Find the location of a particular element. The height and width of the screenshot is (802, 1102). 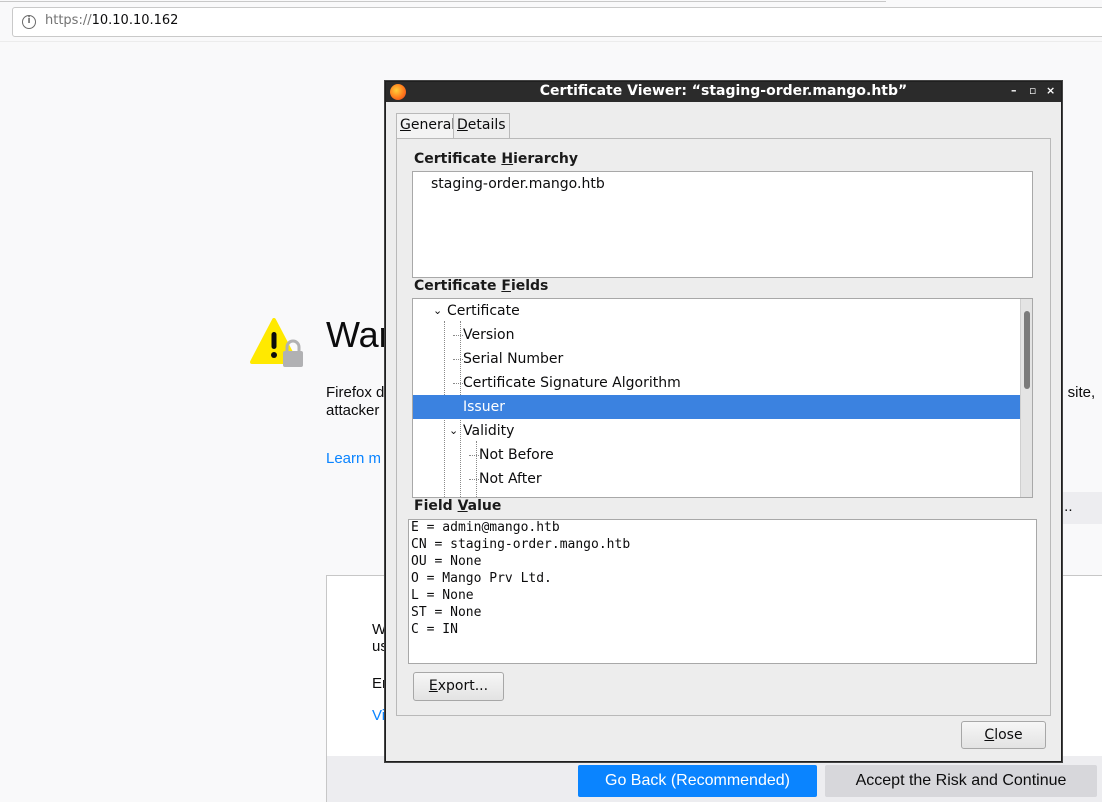

tree-row-not-before: Not Before is located at coordinates (716, 455).